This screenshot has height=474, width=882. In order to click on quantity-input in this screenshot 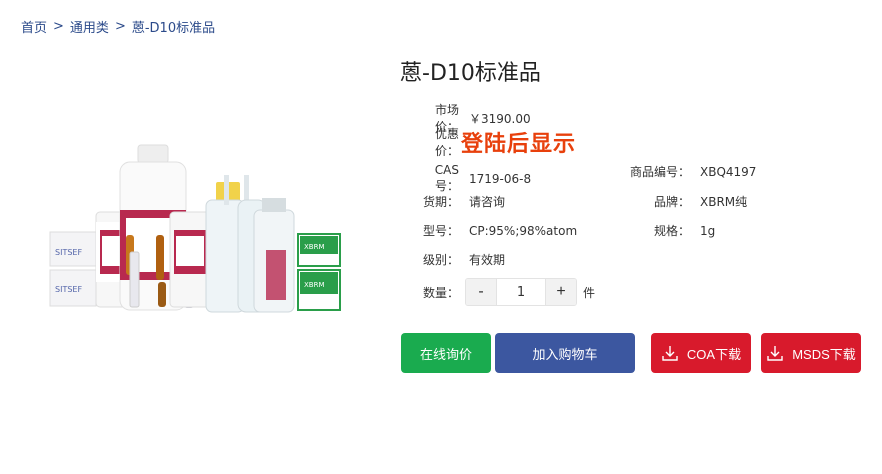, I will do `click(521, 292)`.